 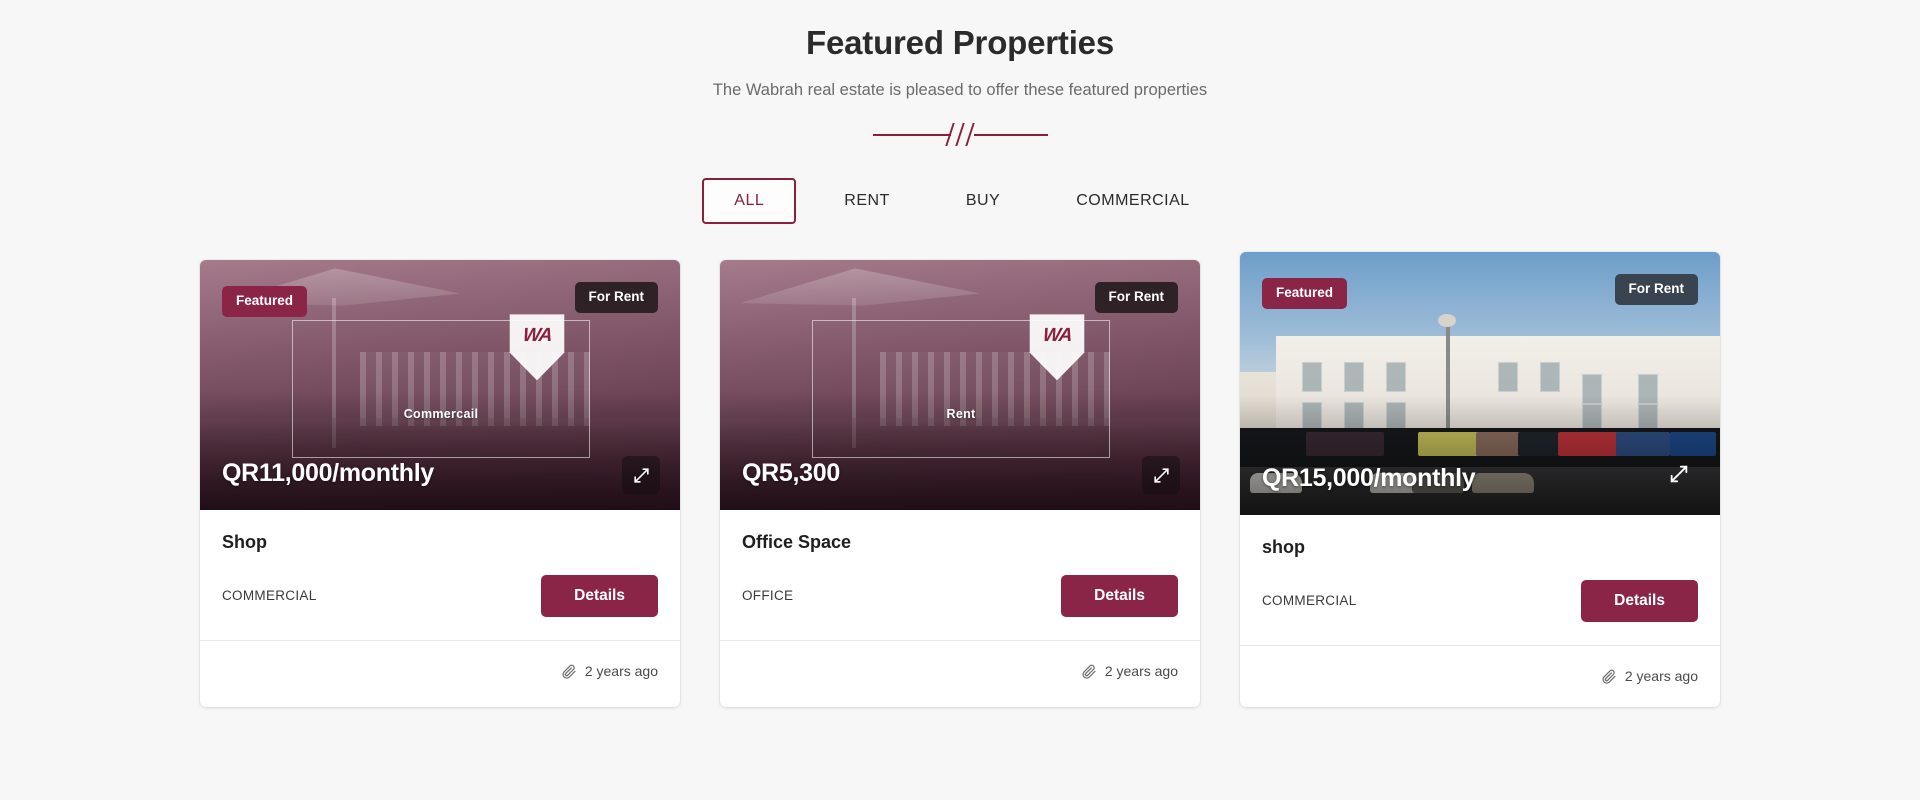 What do you see at coordinates (244, 542) in the screenshot?
I see `property-title: Shop` at bounding box center [244, 542].